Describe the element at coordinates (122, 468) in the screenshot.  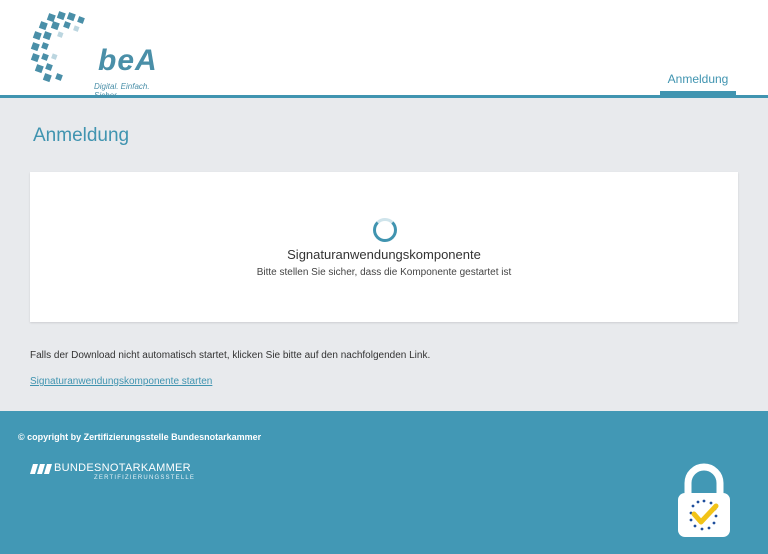
I see `org-name: BUNDESNOTARKAMMER` at that location.